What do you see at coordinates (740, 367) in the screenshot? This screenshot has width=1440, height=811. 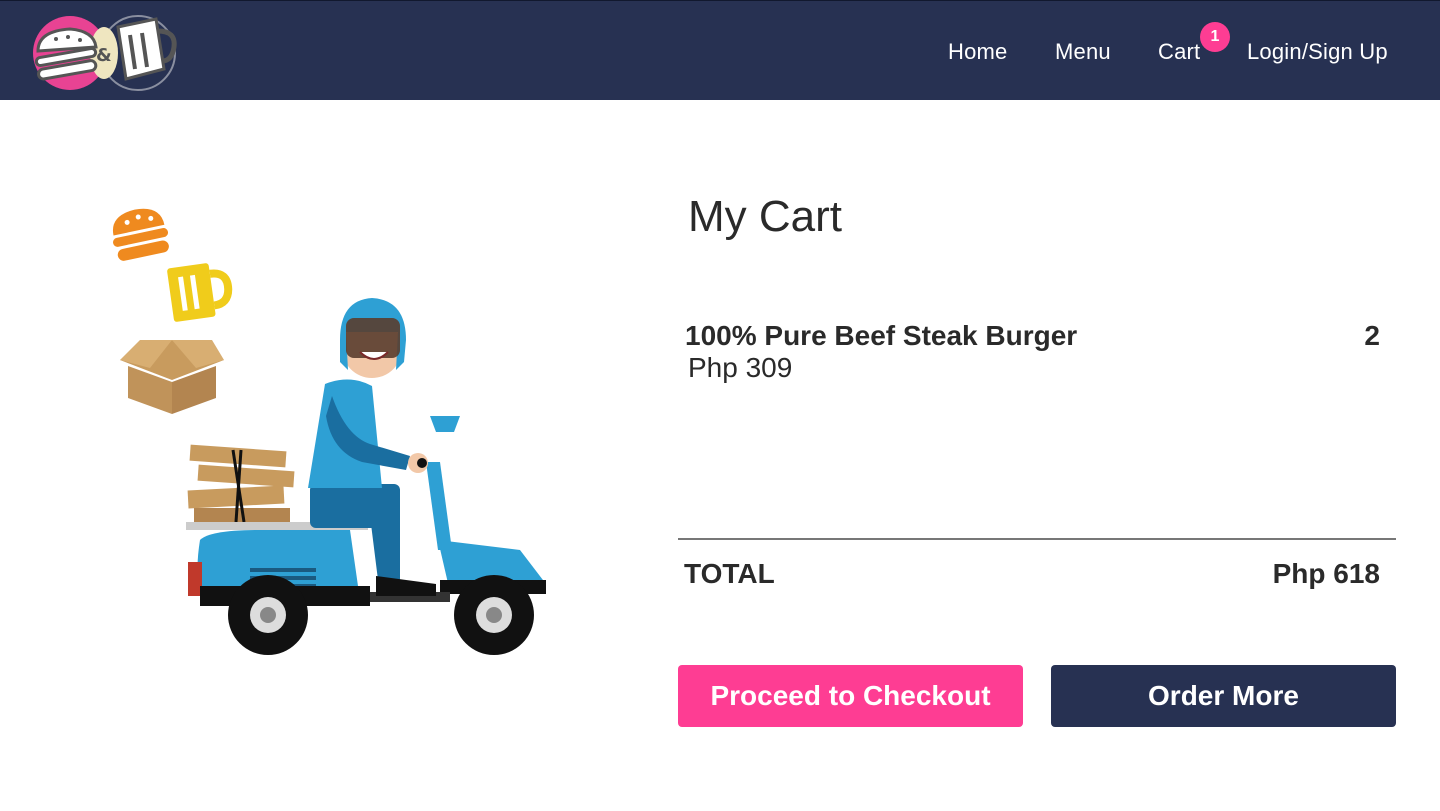 I see `cart-item-price: Php 309` at bounding box center [740, 367].